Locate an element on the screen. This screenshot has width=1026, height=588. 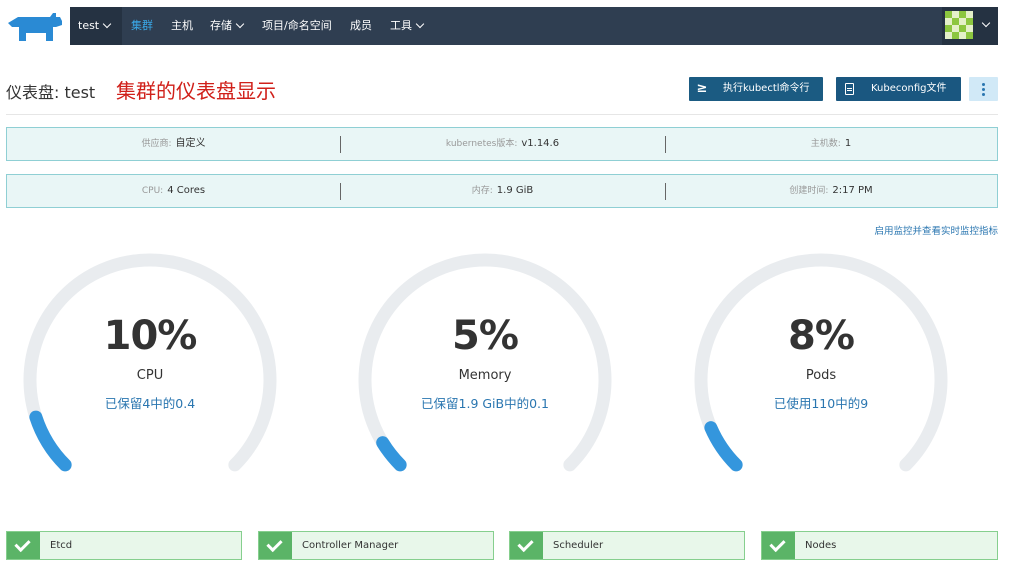
kubeconfig-button: Kubeconfig文件 is located at coordinates (898, 89).